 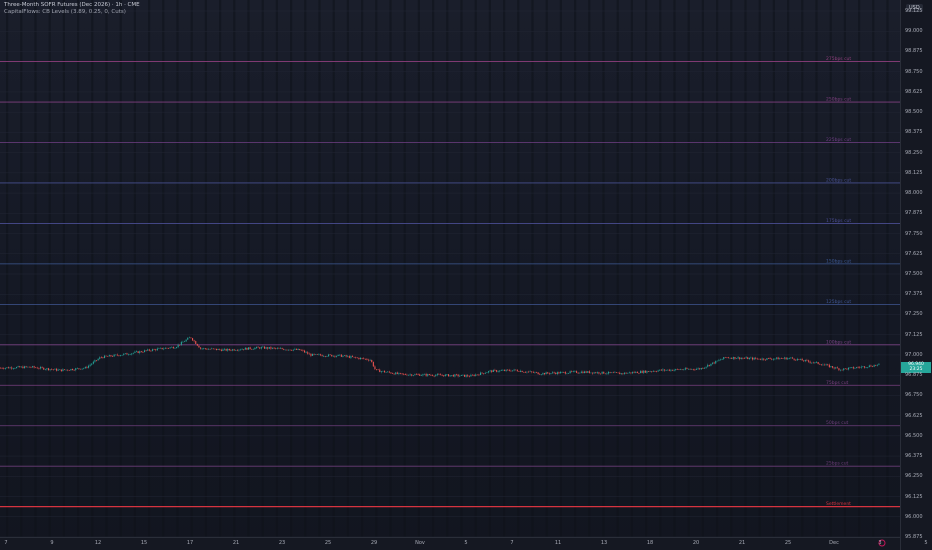 What do you see at coordinates (450, 543) in the screenshot?
I see `time-axis` at bounding box center [450, 543].